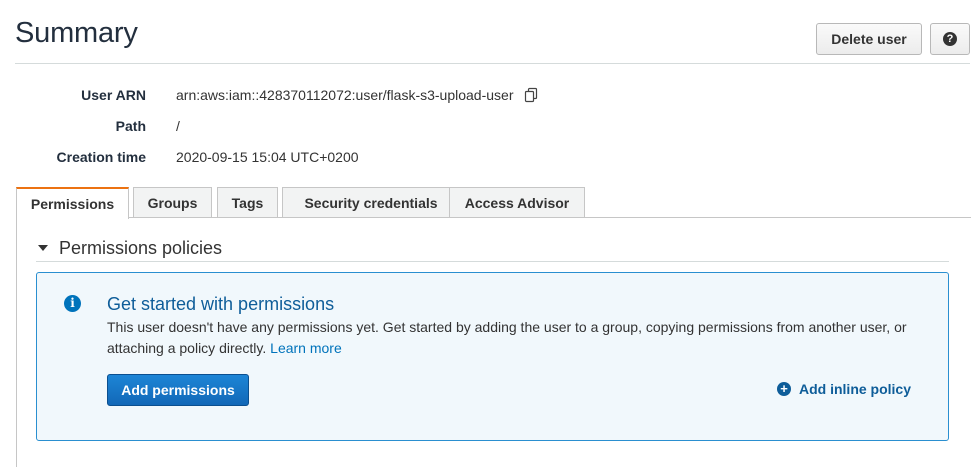  Describe the element at coordinates (130, 126) in the screenshot. I see `meta-label: Path` at that location.